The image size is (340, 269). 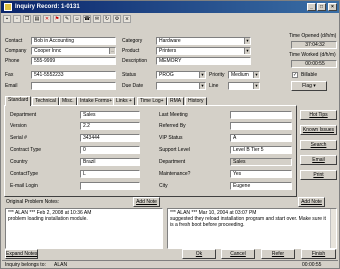 What do you see at coordinates (87, 19) in the screenshot?
I see `phone-icon: ☎` at bounding box center [87, 19].